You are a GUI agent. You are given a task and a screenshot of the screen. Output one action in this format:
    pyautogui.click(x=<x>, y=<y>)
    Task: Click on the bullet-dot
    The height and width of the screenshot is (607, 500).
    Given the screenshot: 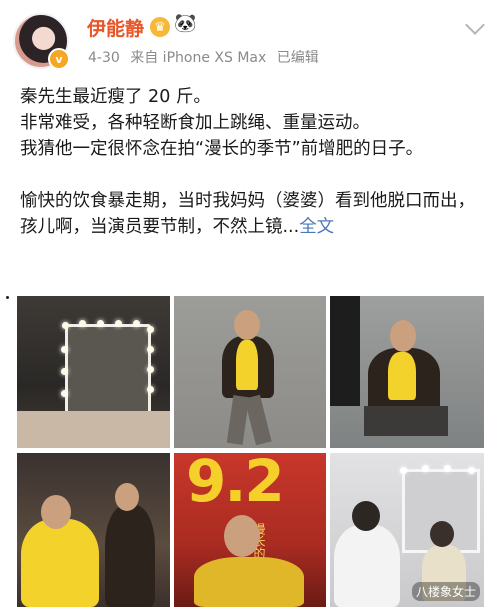 What is the action you would take?
    pyautogui.click(x=7, y=297)
    